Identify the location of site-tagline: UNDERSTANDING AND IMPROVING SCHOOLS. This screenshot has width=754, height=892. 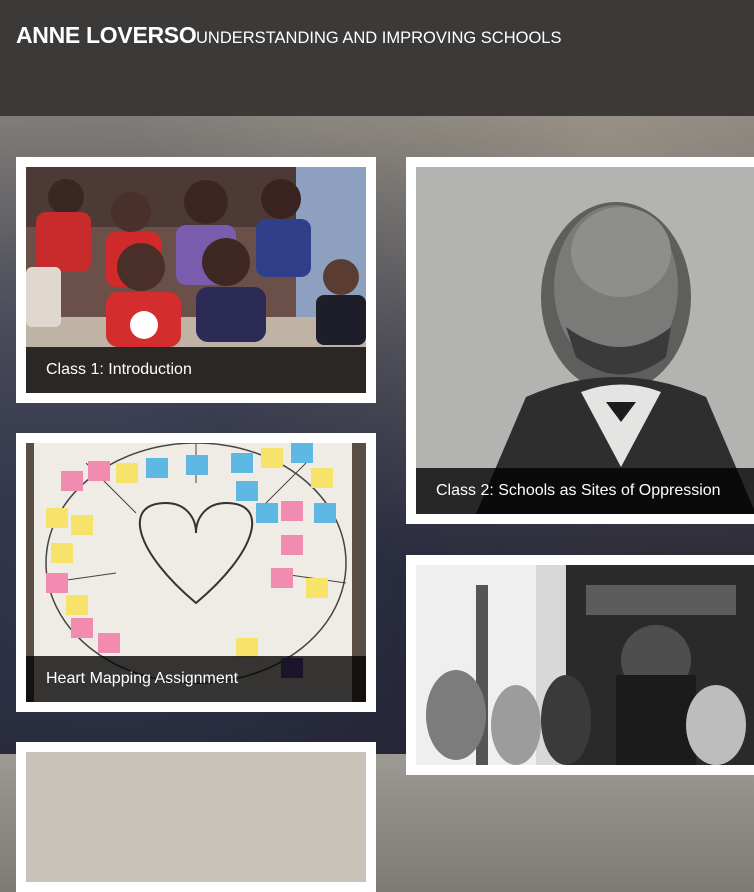
(379, 38).